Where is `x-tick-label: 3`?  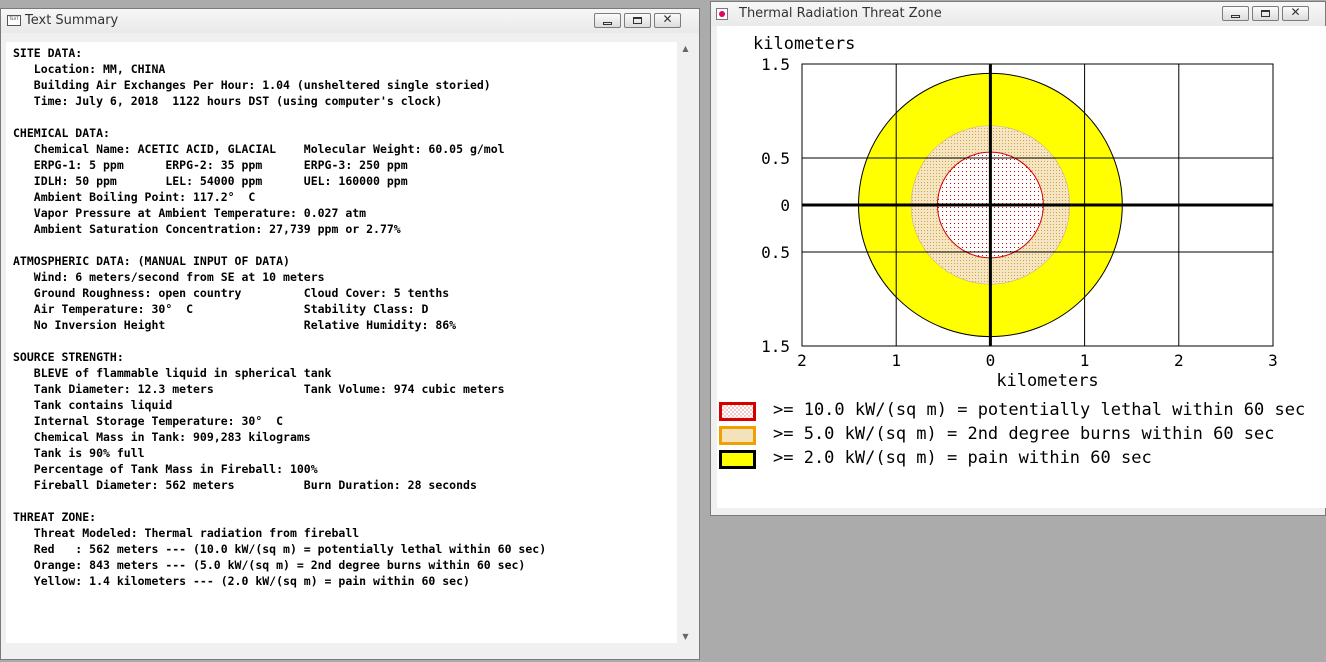
x-tick-label: 3 is located at coordinates (1273, 360).